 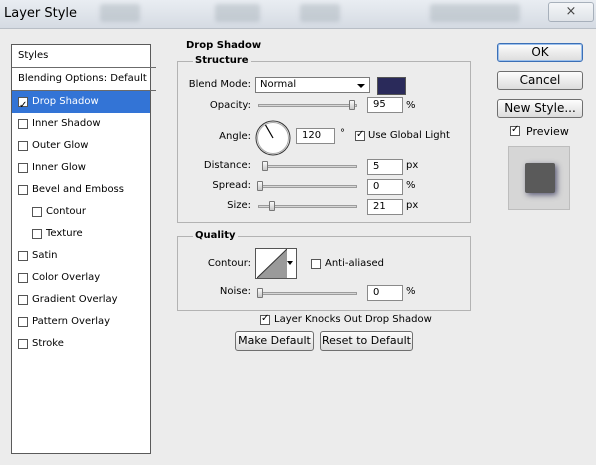 I want to click on close-icon: ×, so click(x=571, y=11).